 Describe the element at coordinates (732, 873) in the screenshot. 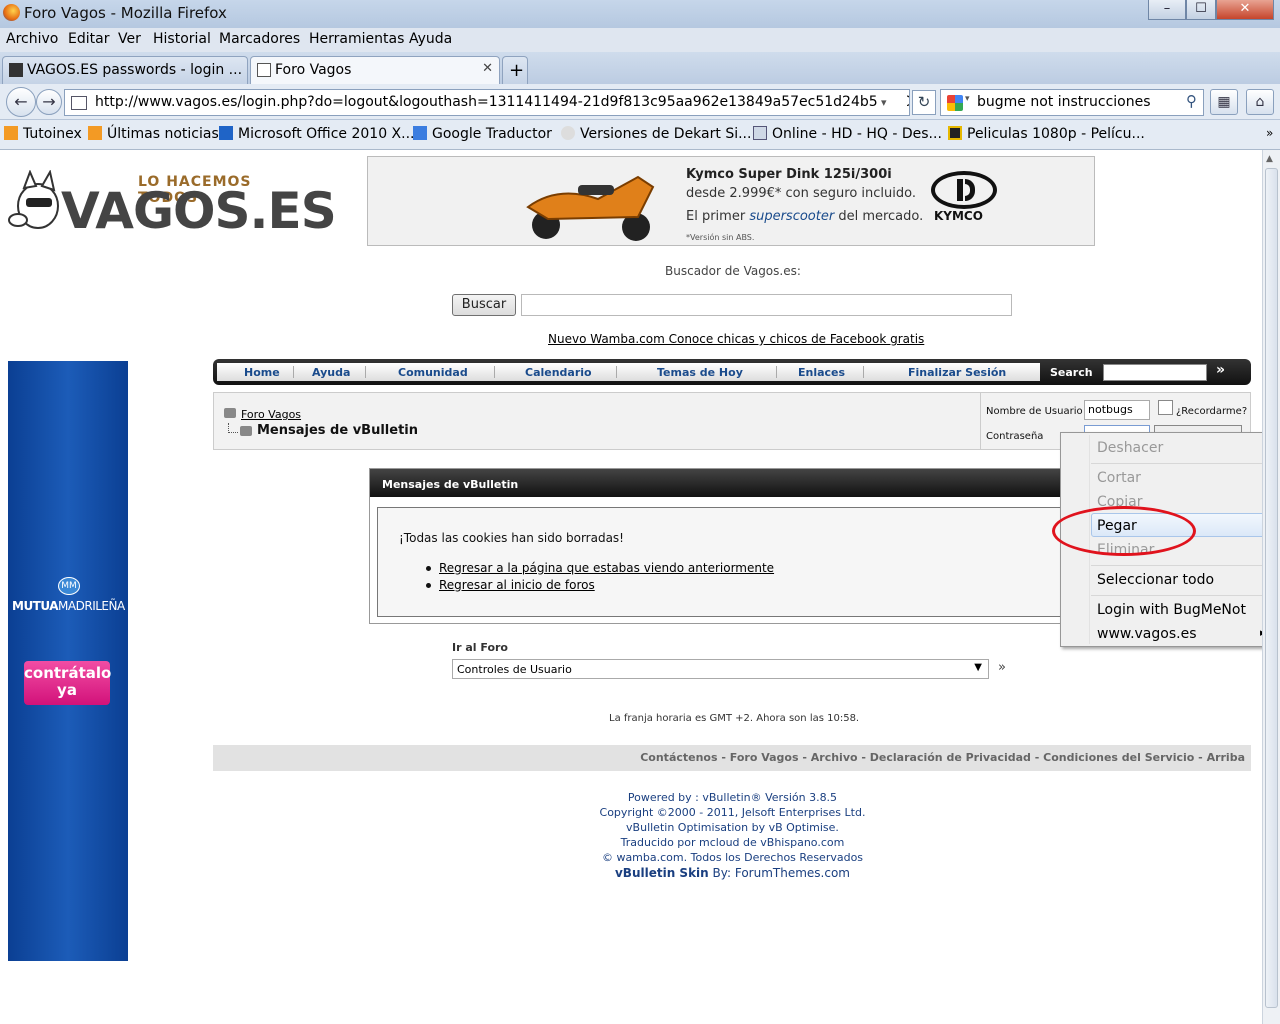

I see `skin-credit: vBulletin Skin By: ForumThemes.com` at that location.